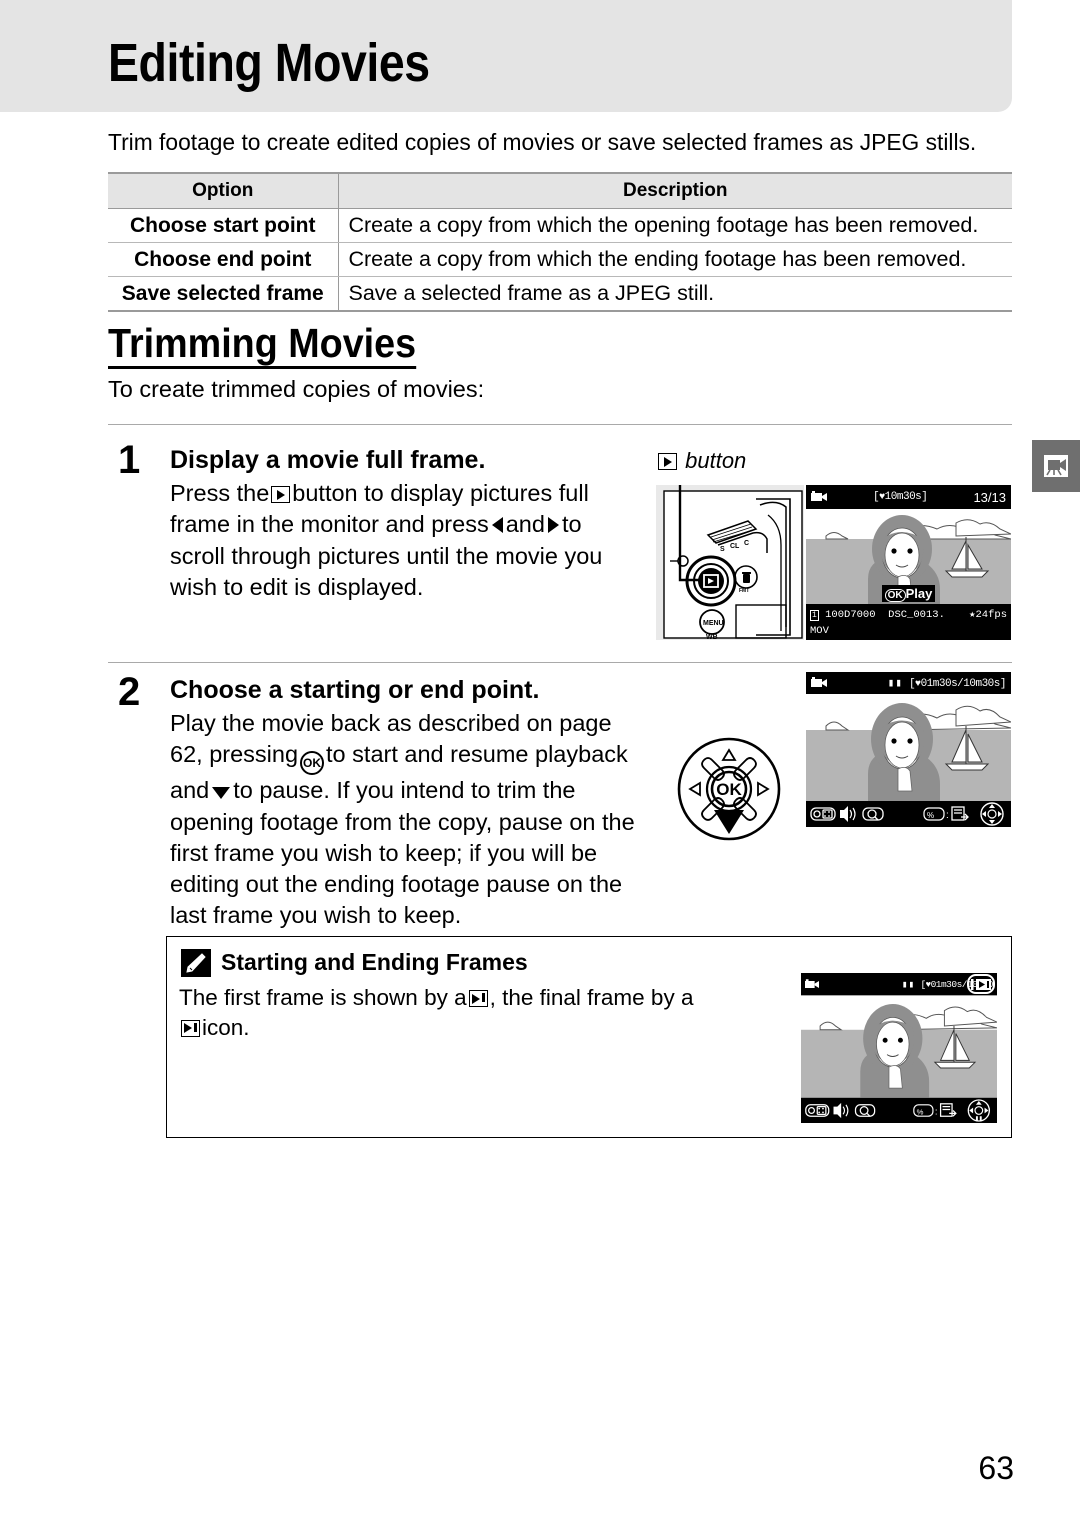 This screenshot has height=1529, width=1080. Describe the element at coordinates (735, 546) in the screenshot. I see `svg-text: CL` at that location.